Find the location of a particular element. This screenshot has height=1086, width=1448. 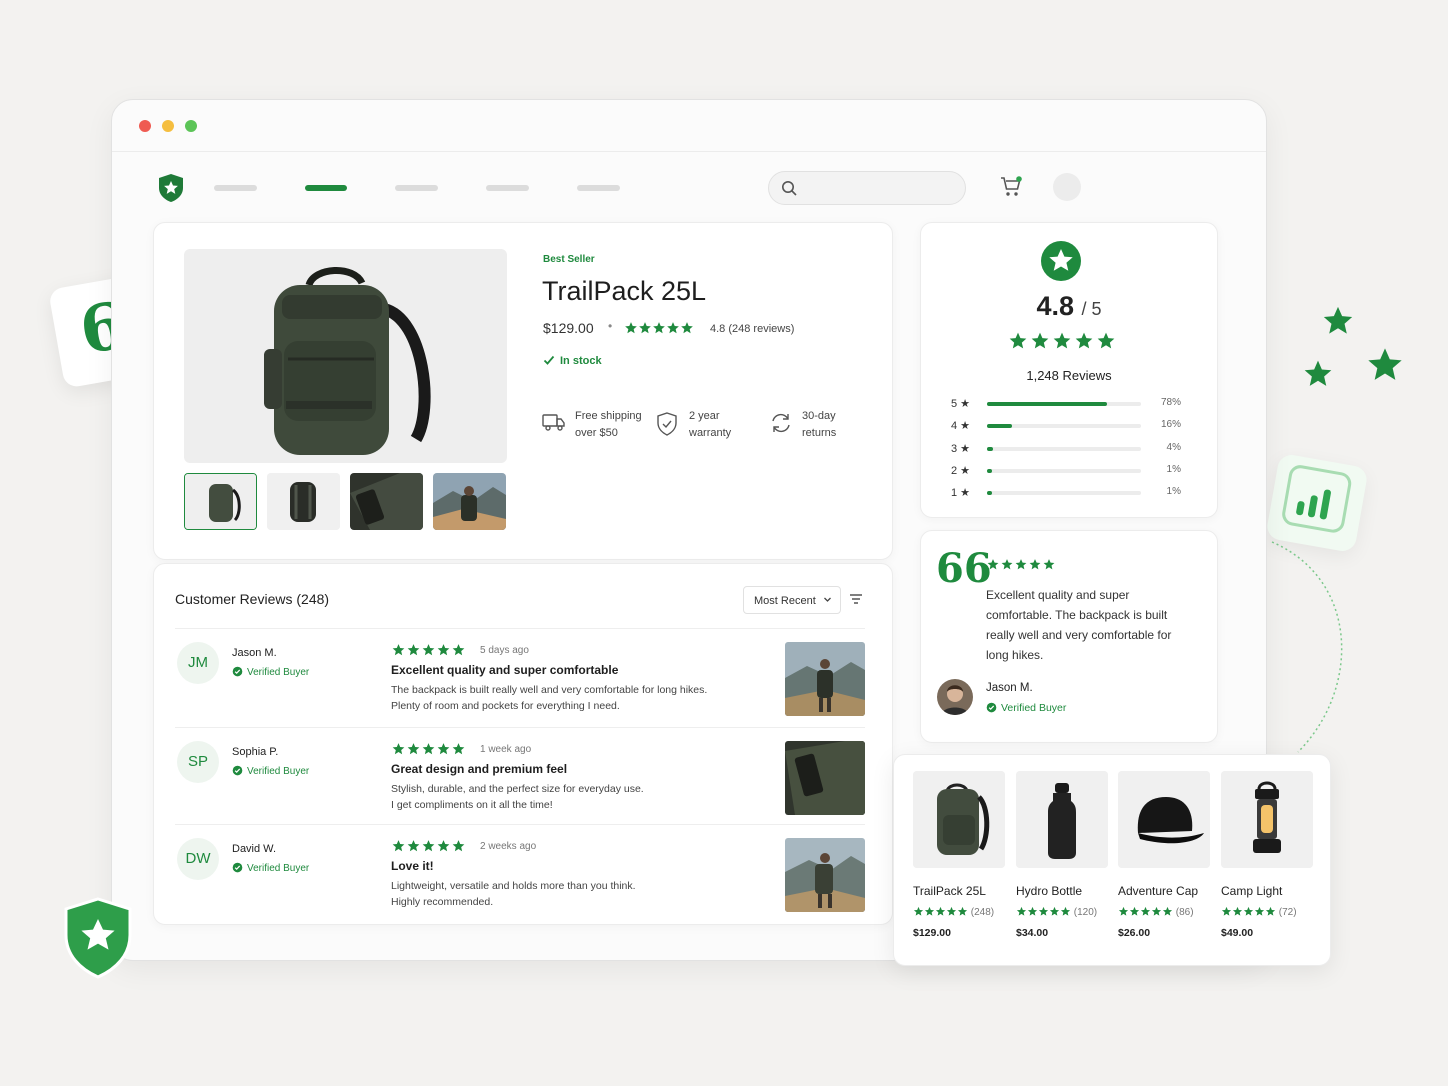

shield-check-icon is located at coordinates (667, 424).